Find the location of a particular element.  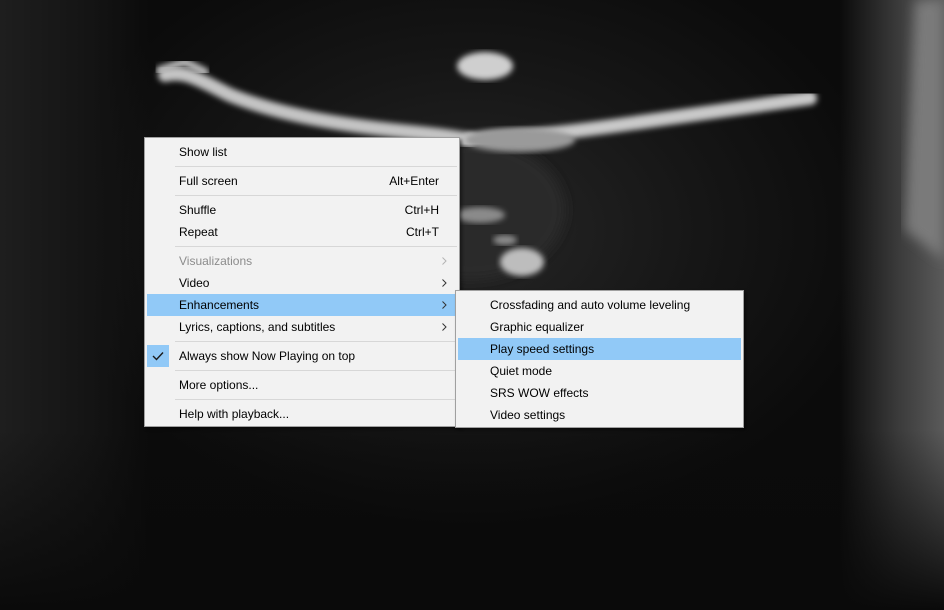

submenu-item-play-speed-settings: Play speed settings is located at coordinates (599, 349).